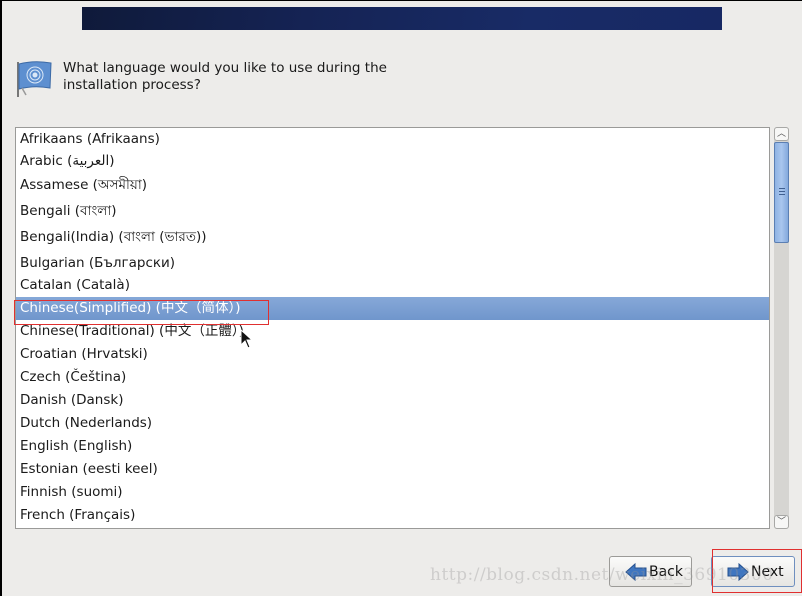 This screenshot has height=596, width=802. Describe the element at coordinates (392, 354) in the screenshot. I see `language-list-item: Croatian (Hrvatski)` at that location.